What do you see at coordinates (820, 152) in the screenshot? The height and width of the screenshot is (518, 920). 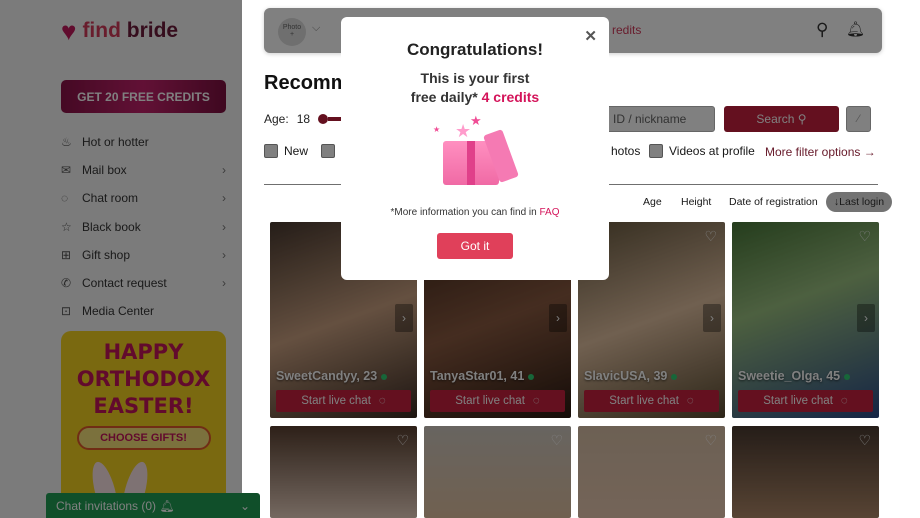 I see `more-filter-options-link: More filter options →` at bounding box center [820, 152].